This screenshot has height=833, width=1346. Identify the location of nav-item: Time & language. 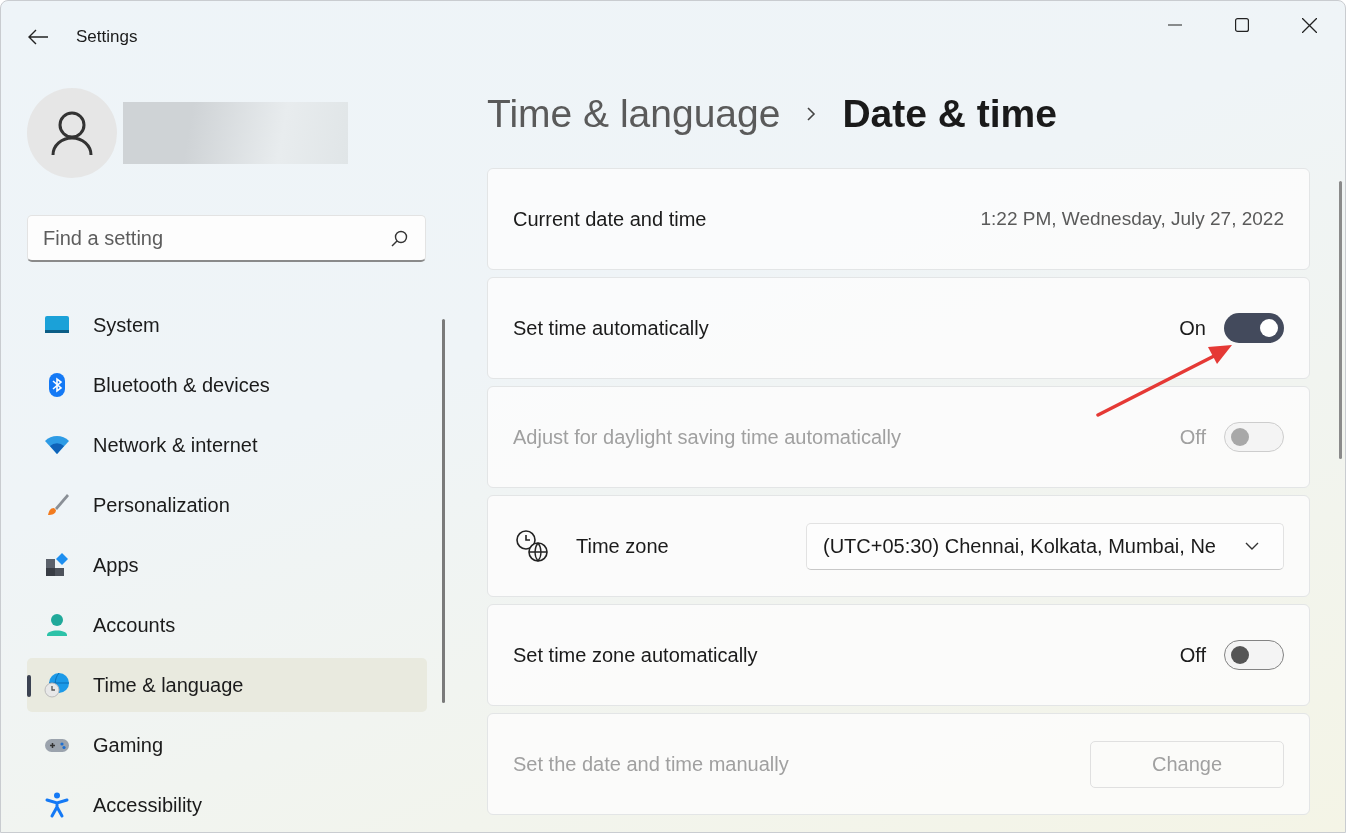
(227, 685).